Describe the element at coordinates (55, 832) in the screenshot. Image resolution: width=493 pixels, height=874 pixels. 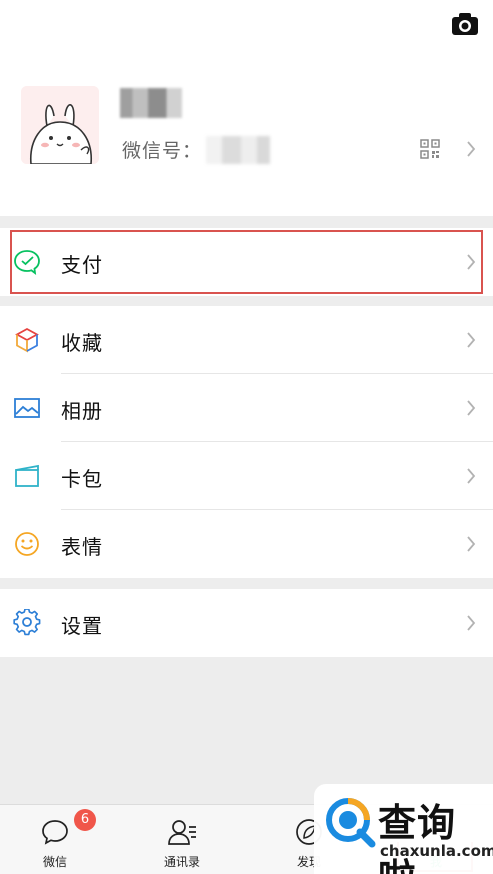
I see `chat-bubble-icon` at that location.